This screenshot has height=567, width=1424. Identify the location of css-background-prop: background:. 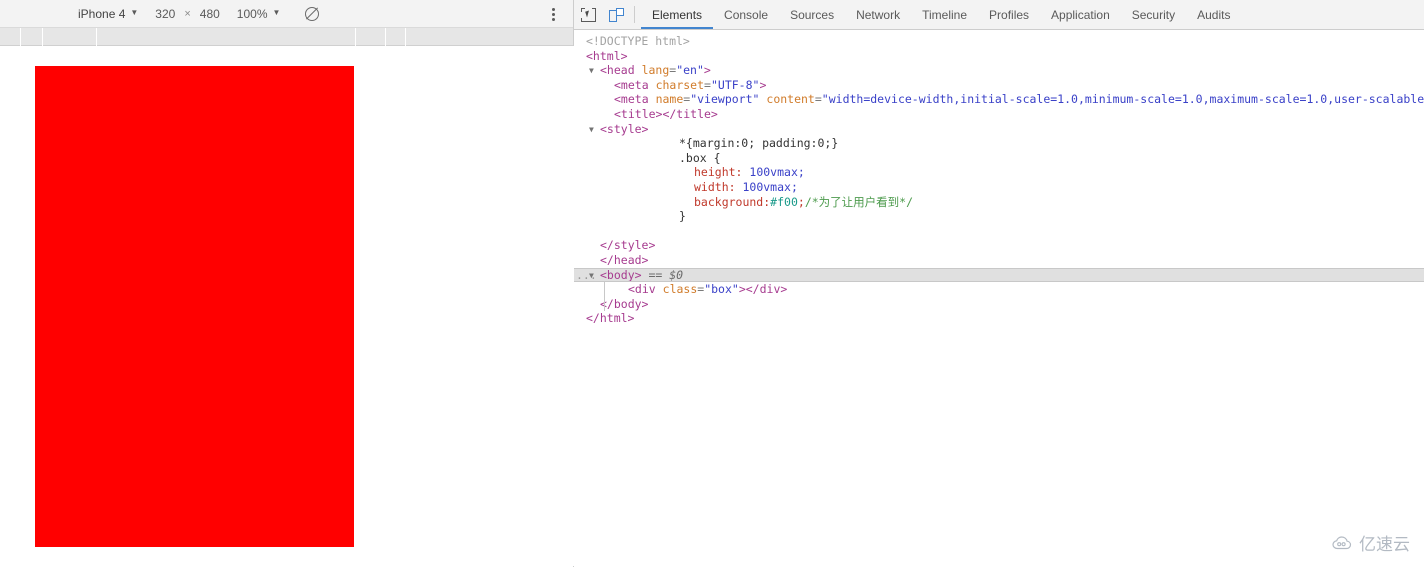
(732, 201).